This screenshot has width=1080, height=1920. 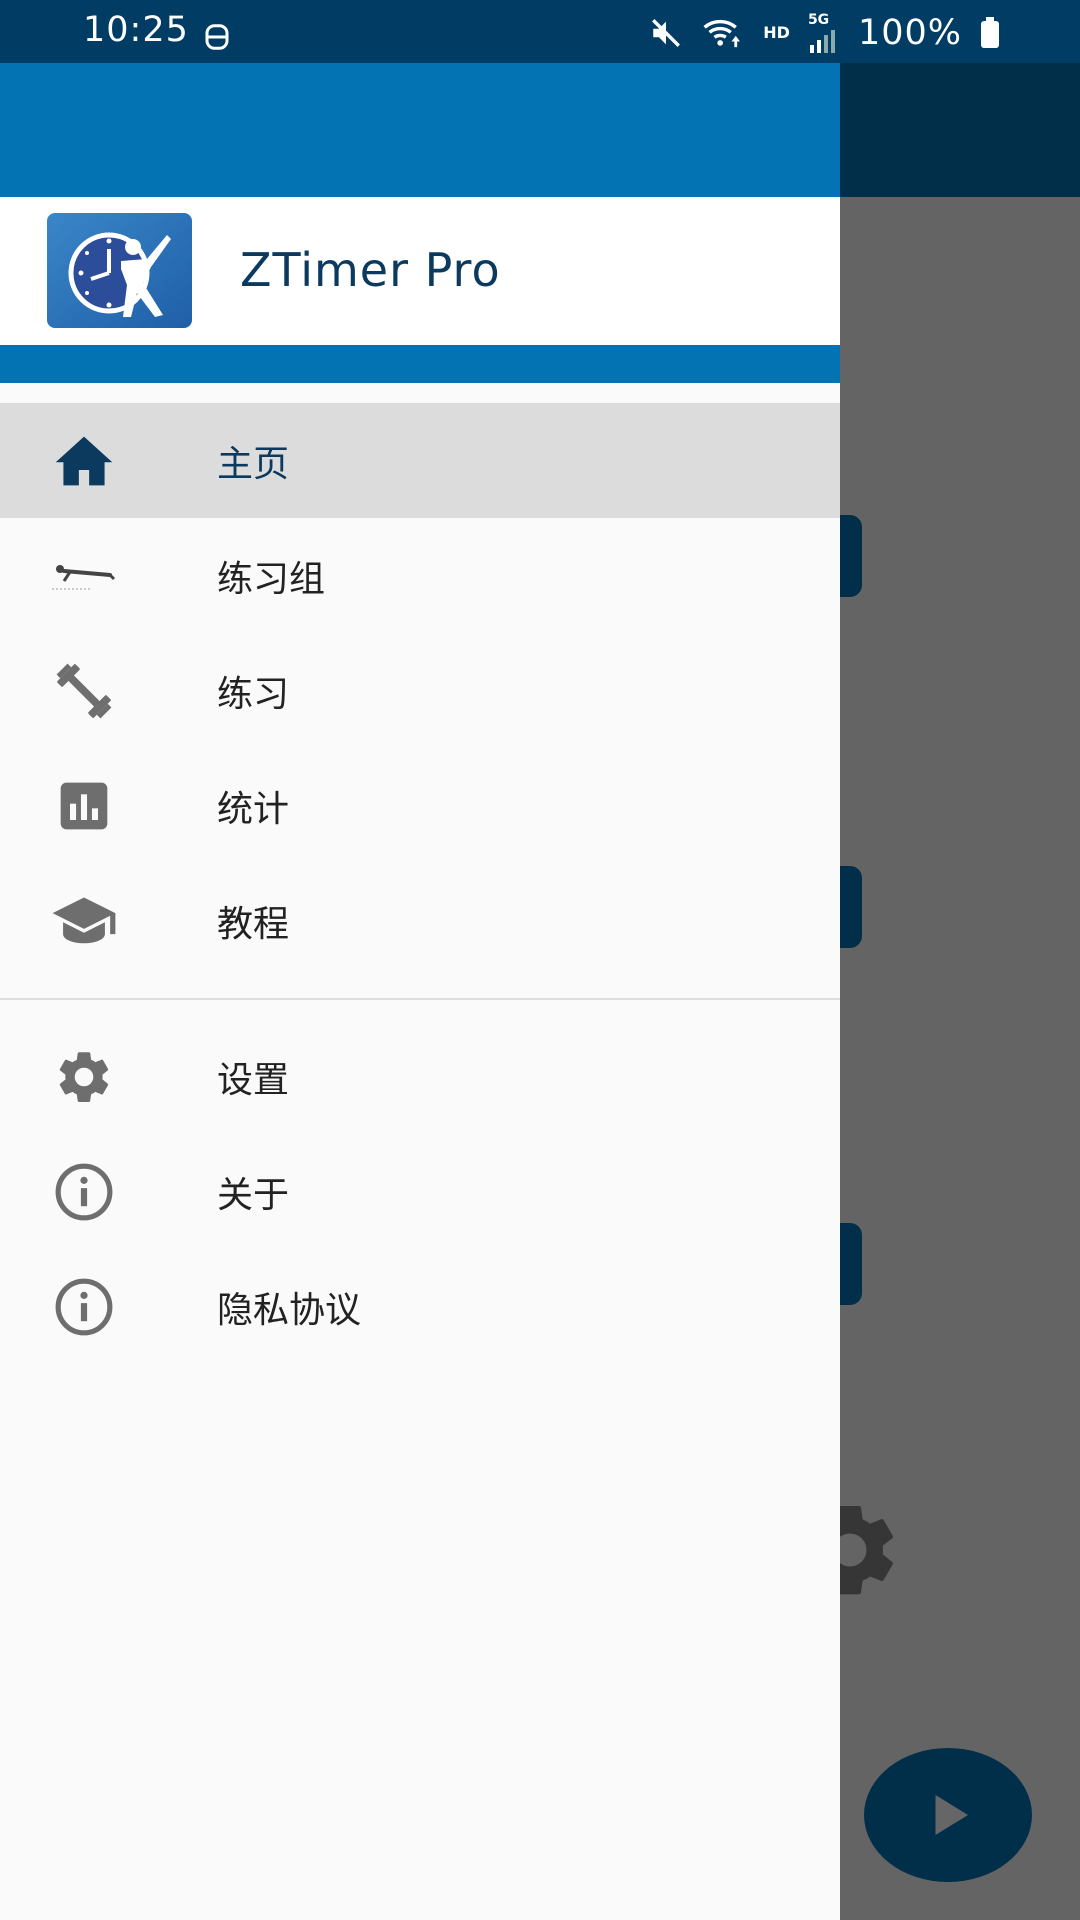 I want to click on app-title: ZTimer Pro, so click(x=370, y=270).